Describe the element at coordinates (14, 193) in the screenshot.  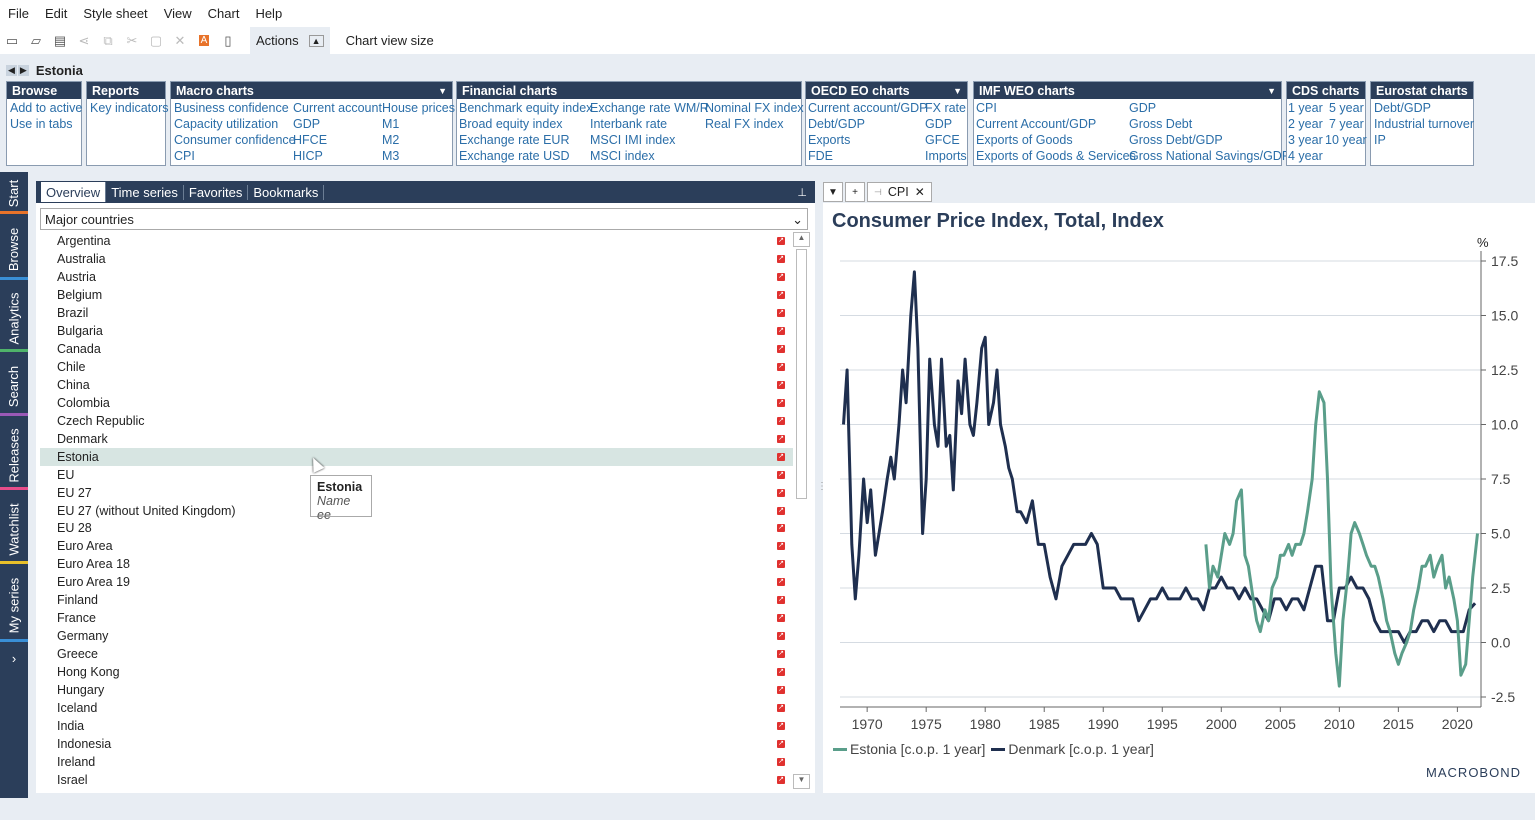
I see `side-tab-start: Start` at that location.